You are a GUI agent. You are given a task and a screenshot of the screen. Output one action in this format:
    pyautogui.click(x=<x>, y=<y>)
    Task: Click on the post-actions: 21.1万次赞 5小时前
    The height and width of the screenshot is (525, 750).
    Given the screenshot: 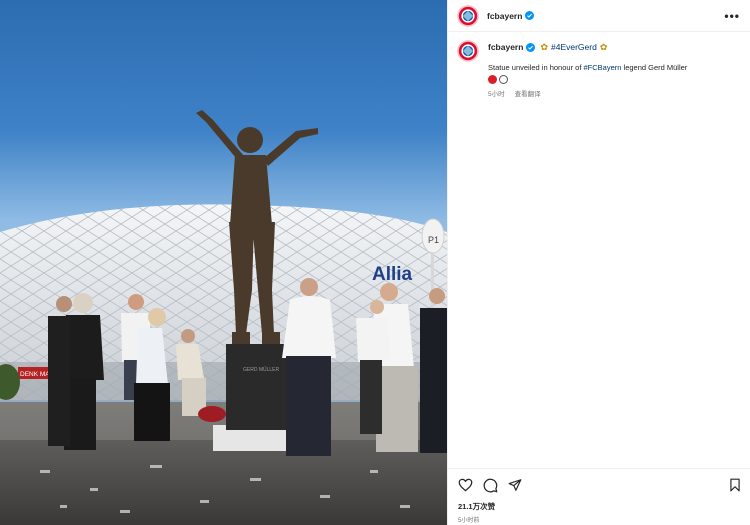 What is the action you would take?
    pyautogui.click(x=599, y=496)
    